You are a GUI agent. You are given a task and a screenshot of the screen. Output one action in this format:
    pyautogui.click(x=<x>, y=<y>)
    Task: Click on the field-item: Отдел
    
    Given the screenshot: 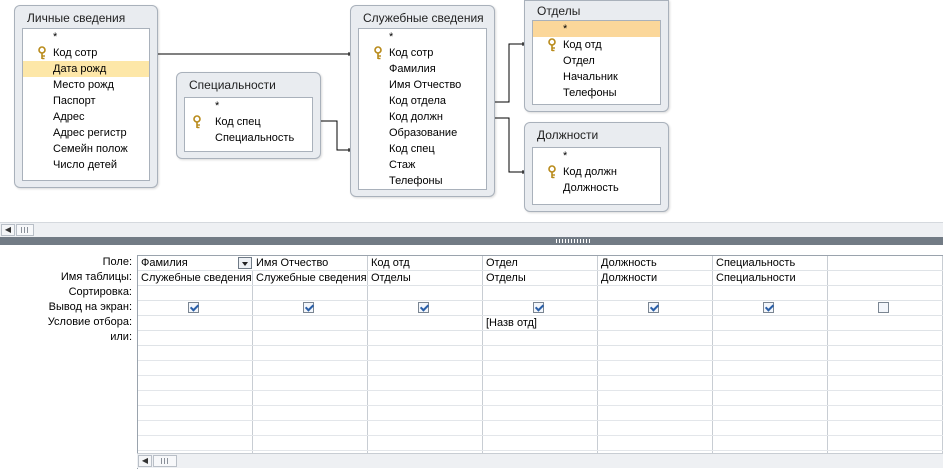 What is the action you would take?
    pyautogui.click(x=596, y=61)
    